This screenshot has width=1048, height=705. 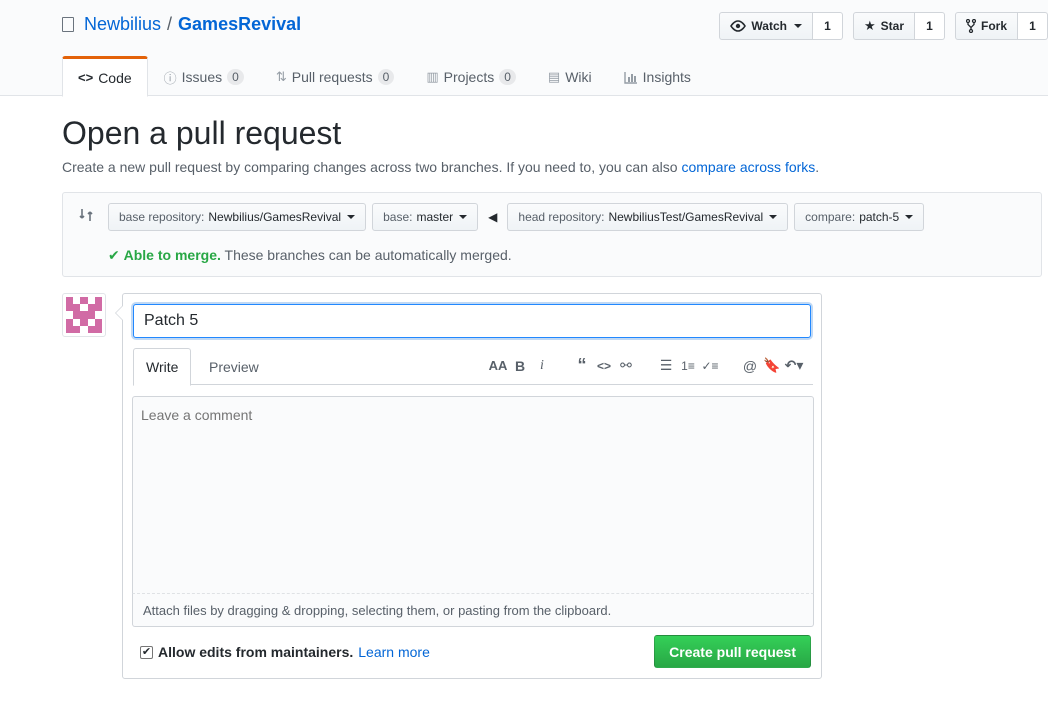 I want to click on tab-projects-label: Projects, so click(x=469, y=77).